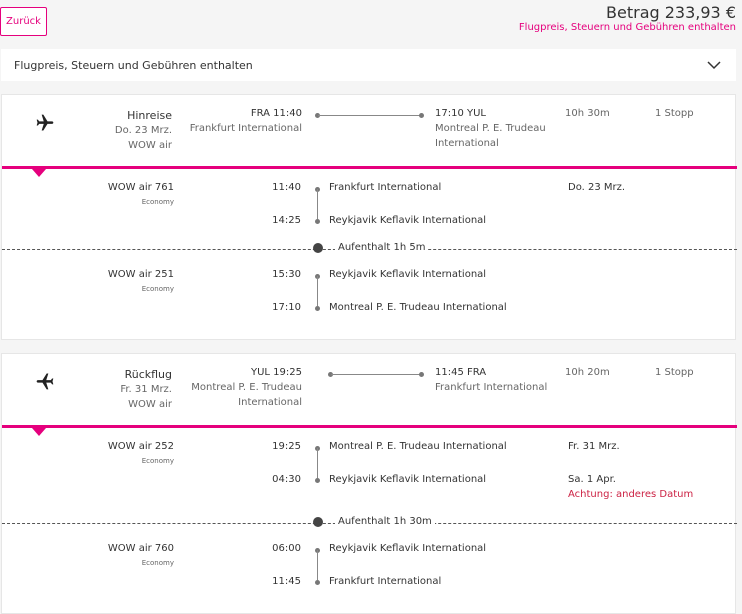 This screenshot has width=742, height=614. What do you see at coordinates (385, 521) in the screenshot?
I see `layover-duration: Aufenthalt 1h 30m` at bounding box center [385, 521].